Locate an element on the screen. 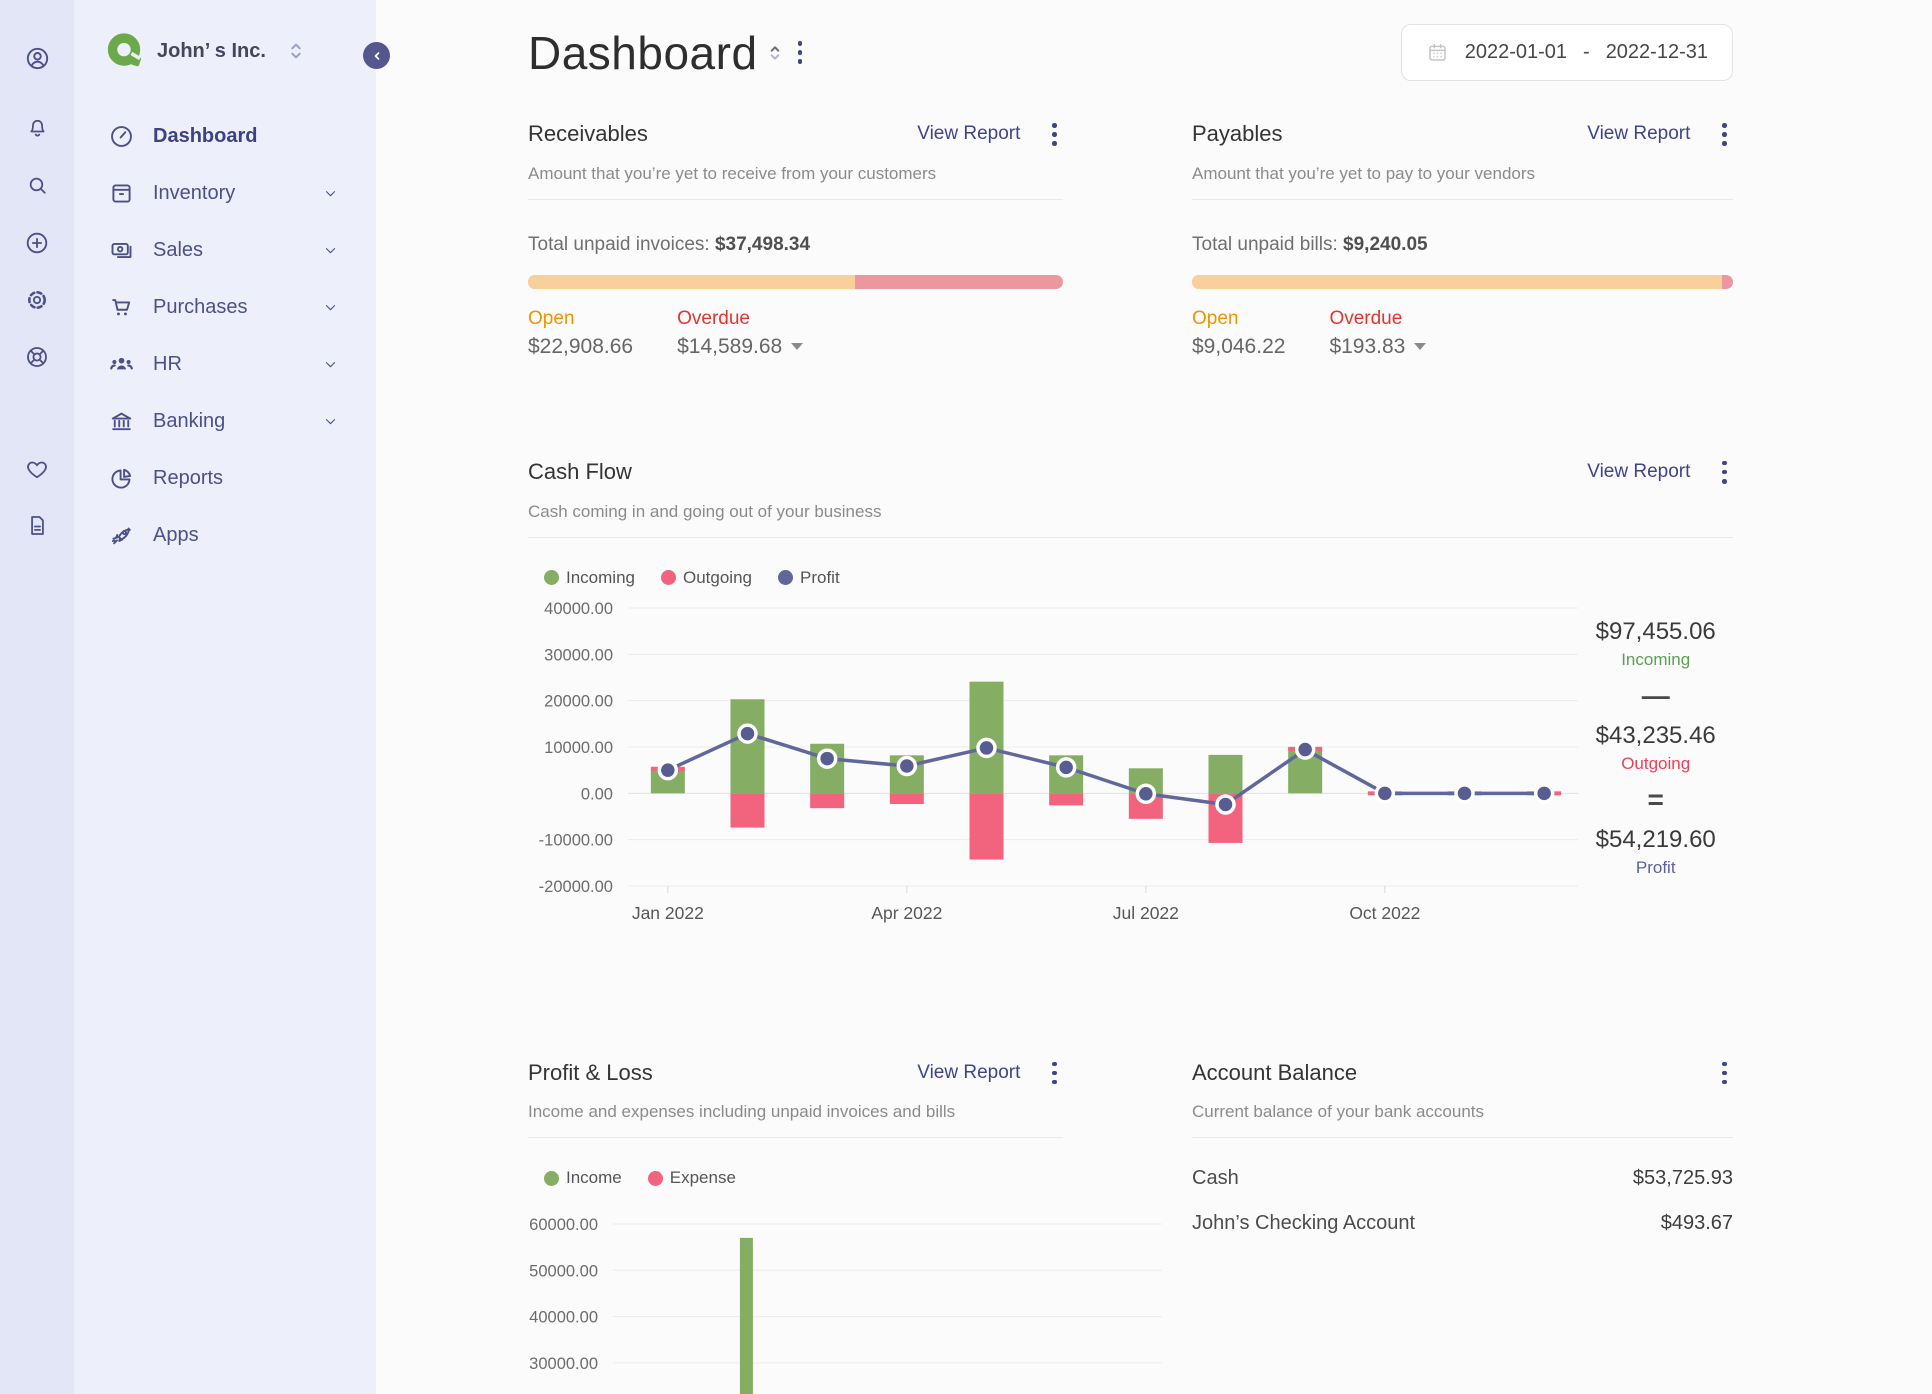 This screenshot has width=1932, height=1394. company-switcher: John’ s Inc. is located at coordinates (225, 36).